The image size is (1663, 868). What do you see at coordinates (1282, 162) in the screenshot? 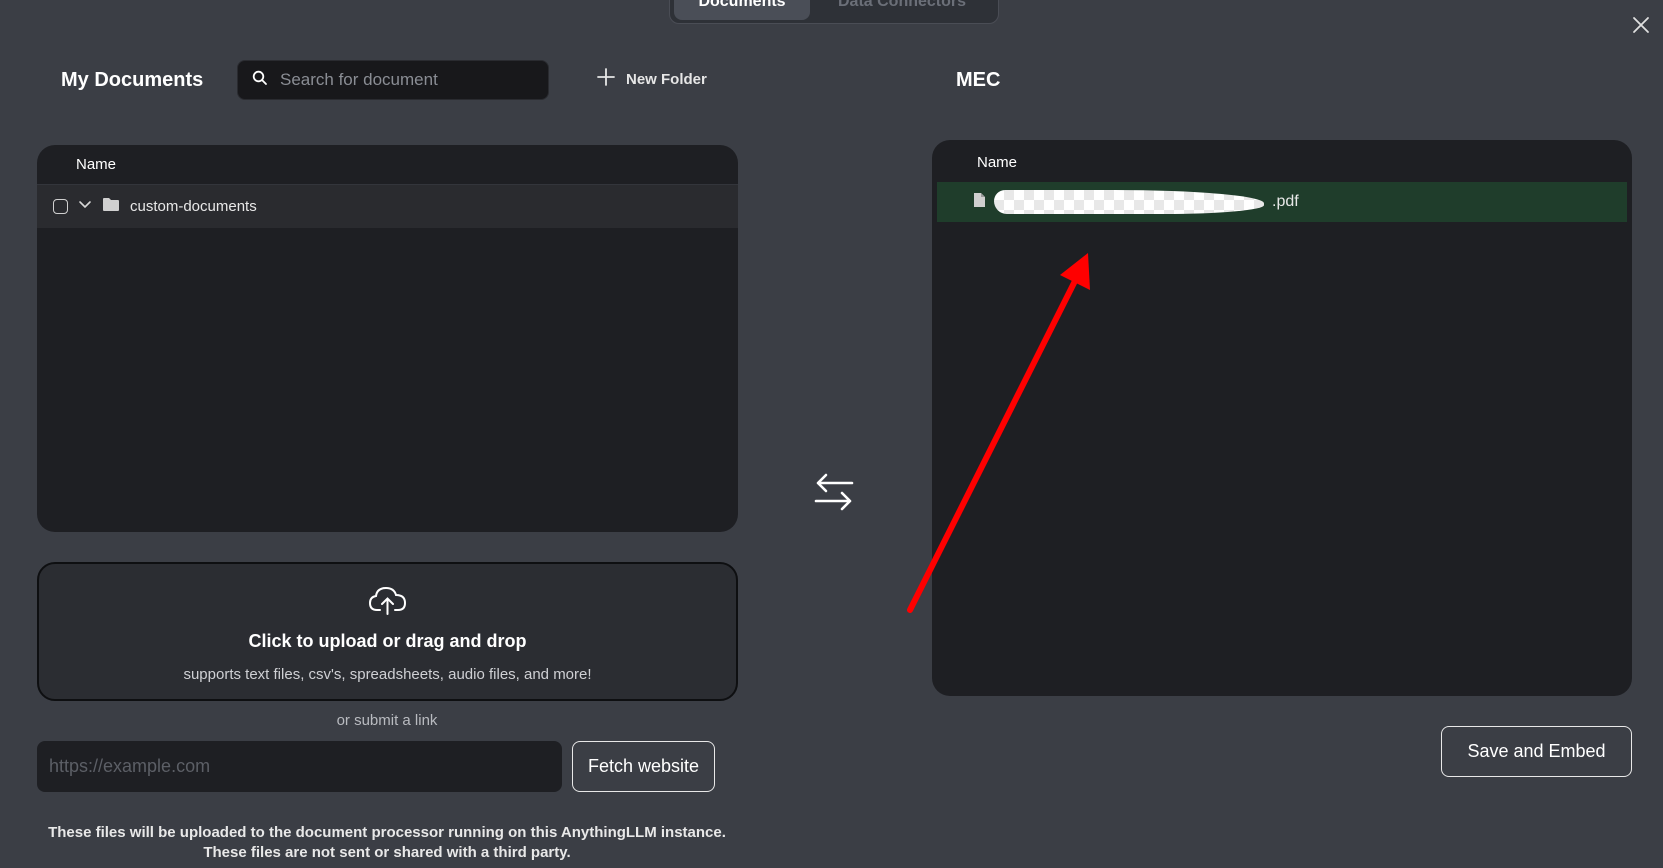
I see `workspace-name-header: Name` at bounding box center [1282, 162].